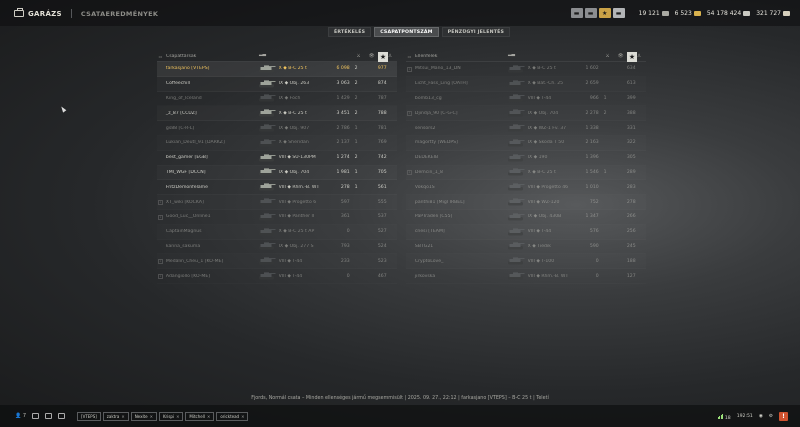 Image resolution: width=800 pixels, height=427 pixels. What do you see at coordinates (460, 261) in the screenshot?
I see `player-name: CryptoLove_` at bounding box center [460, 261].